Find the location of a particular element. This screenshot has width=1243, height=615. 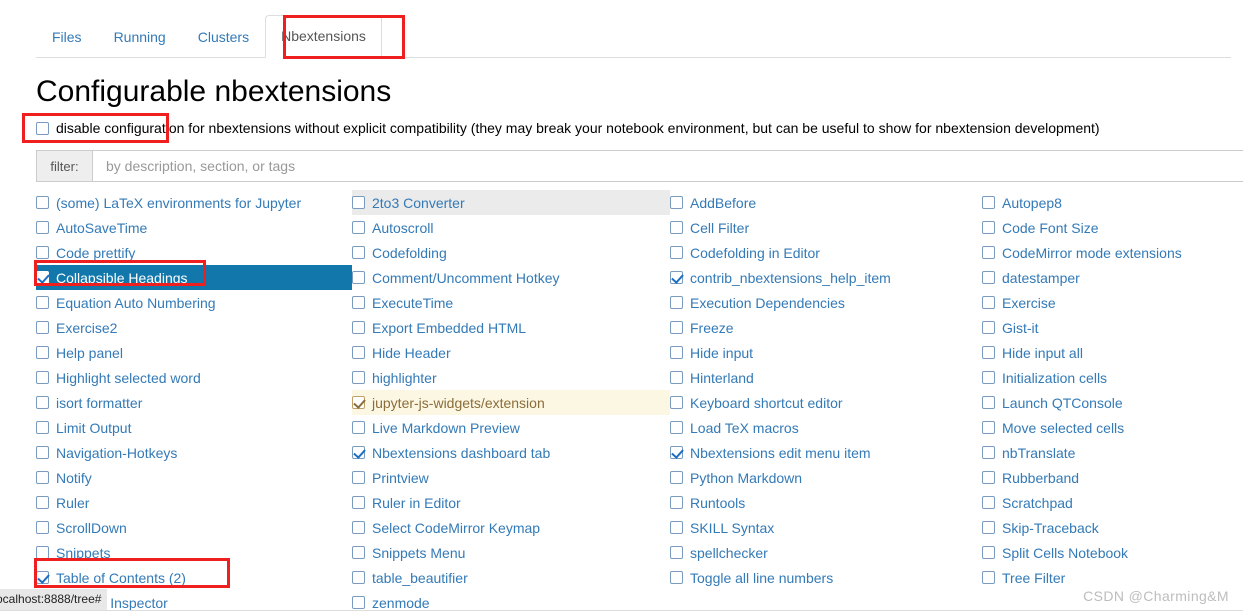

extension-row: Initialization cells is located at coordinates (1112, 377).